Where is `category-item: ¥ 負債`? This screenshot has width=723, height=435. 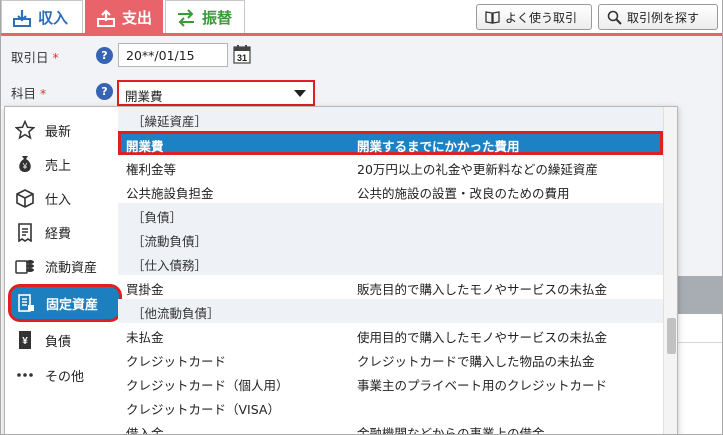 category-item: ¥ 負債 is located at coordinates (65, 340).